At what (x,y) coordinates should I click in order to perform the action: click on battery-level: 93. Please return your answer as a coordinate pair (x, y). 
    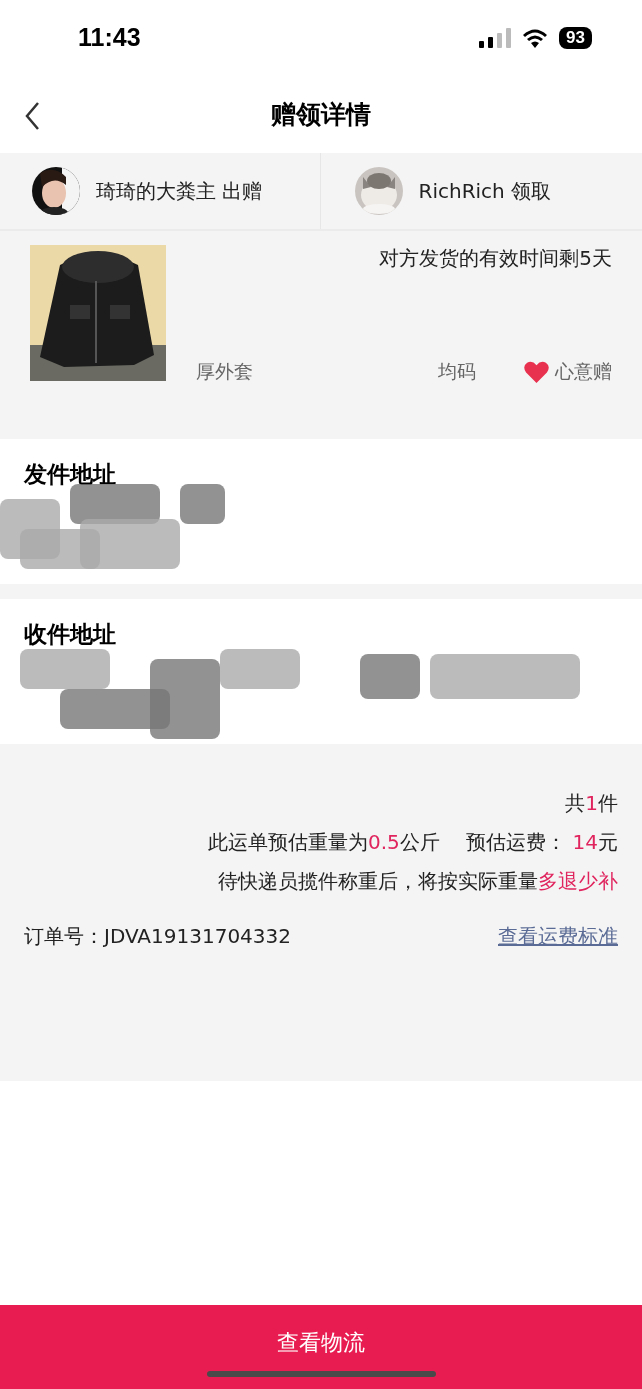
    Looking at the image, I should click on (575, 37).